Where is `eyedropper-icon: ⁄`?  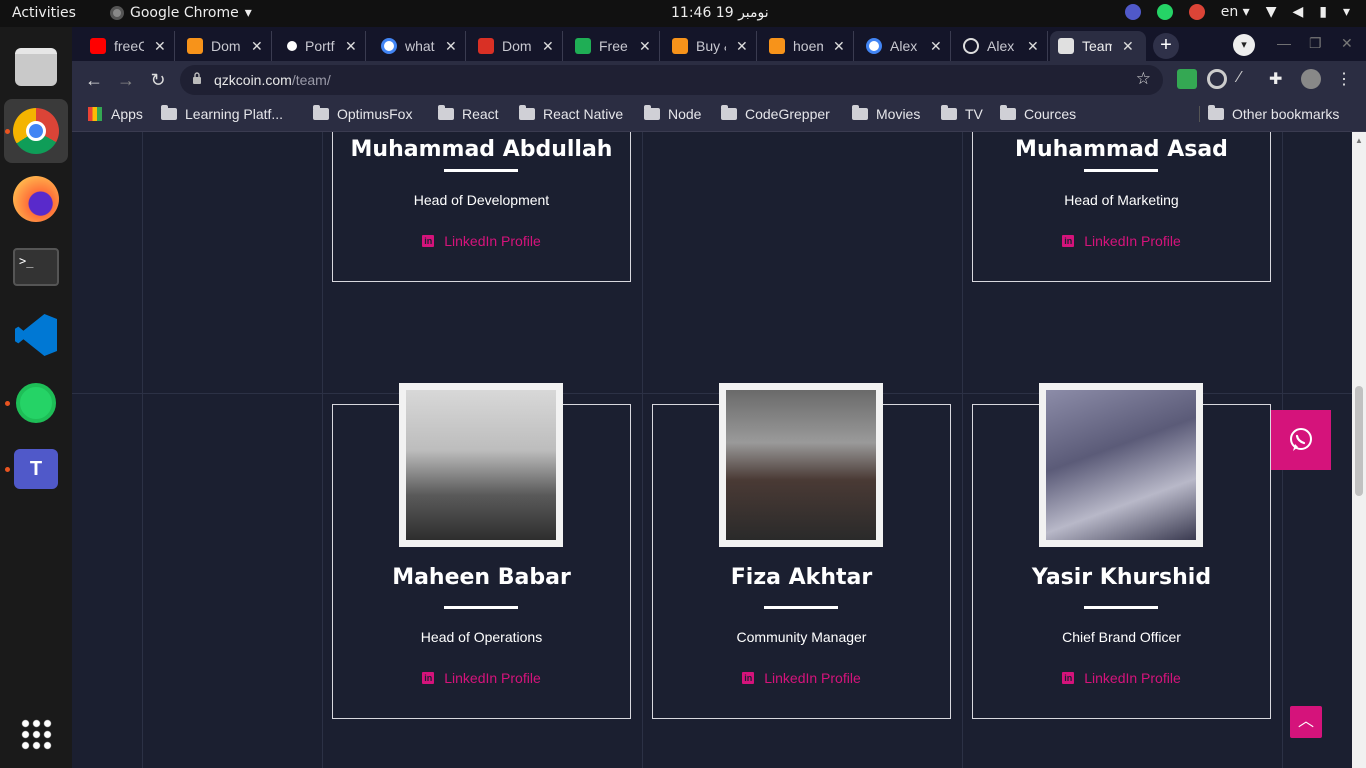
eyedropper-icon: ⁄ is located at coordinates (1248, 79).